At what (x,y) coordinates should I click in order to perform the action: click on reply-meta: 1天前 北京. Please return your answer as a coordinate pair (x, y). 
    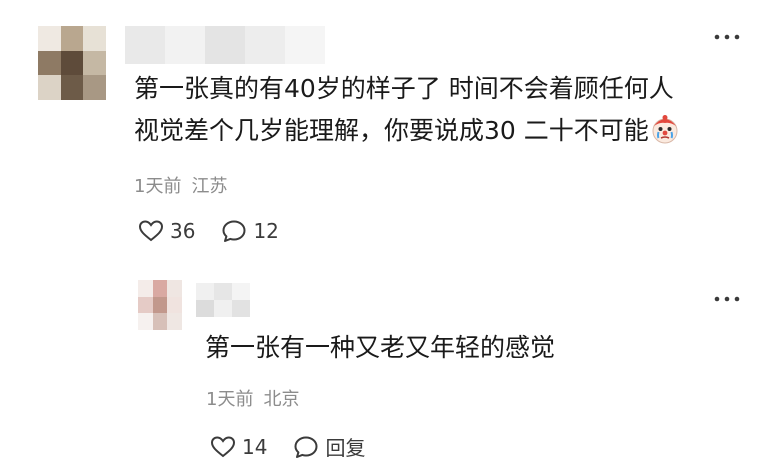
    Looking at the image, I should click on (252, 398).